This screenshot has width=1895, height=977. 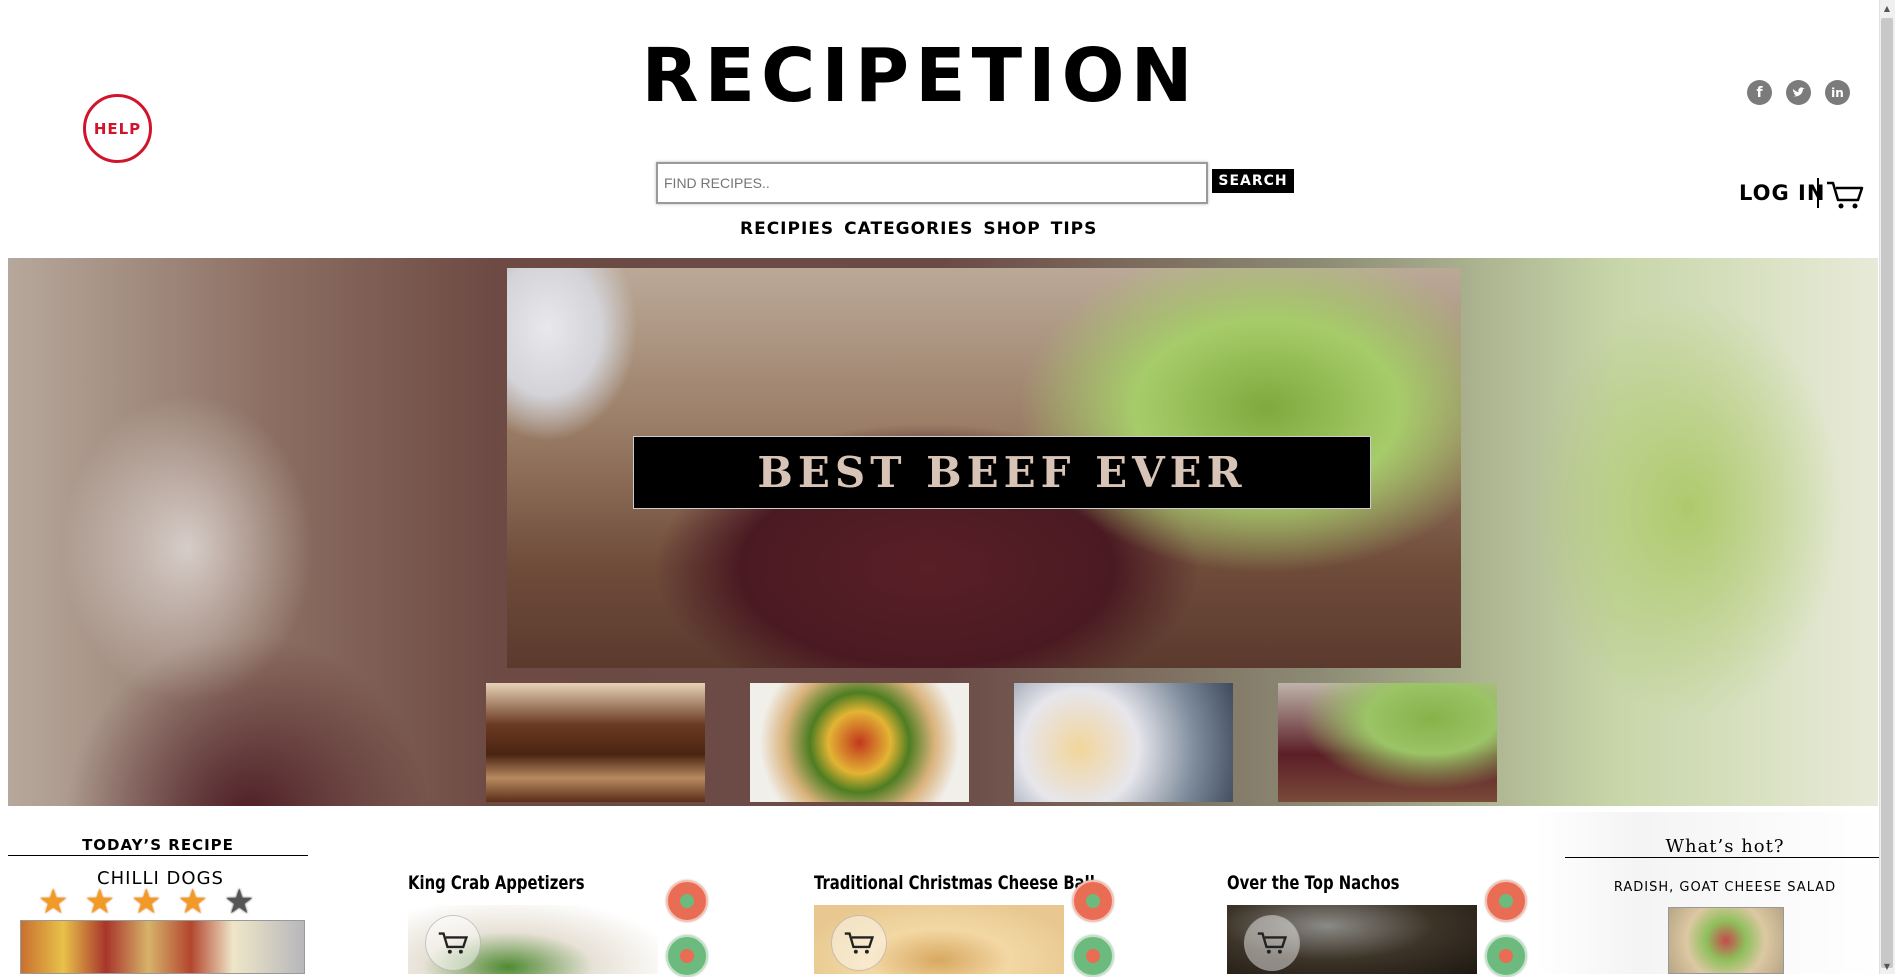 What do you see at coordinates (158, 845) in the screenshot?
I see `todays-recipe-heading: TODAY’S RECIPE` at bounding box center [158, 845].